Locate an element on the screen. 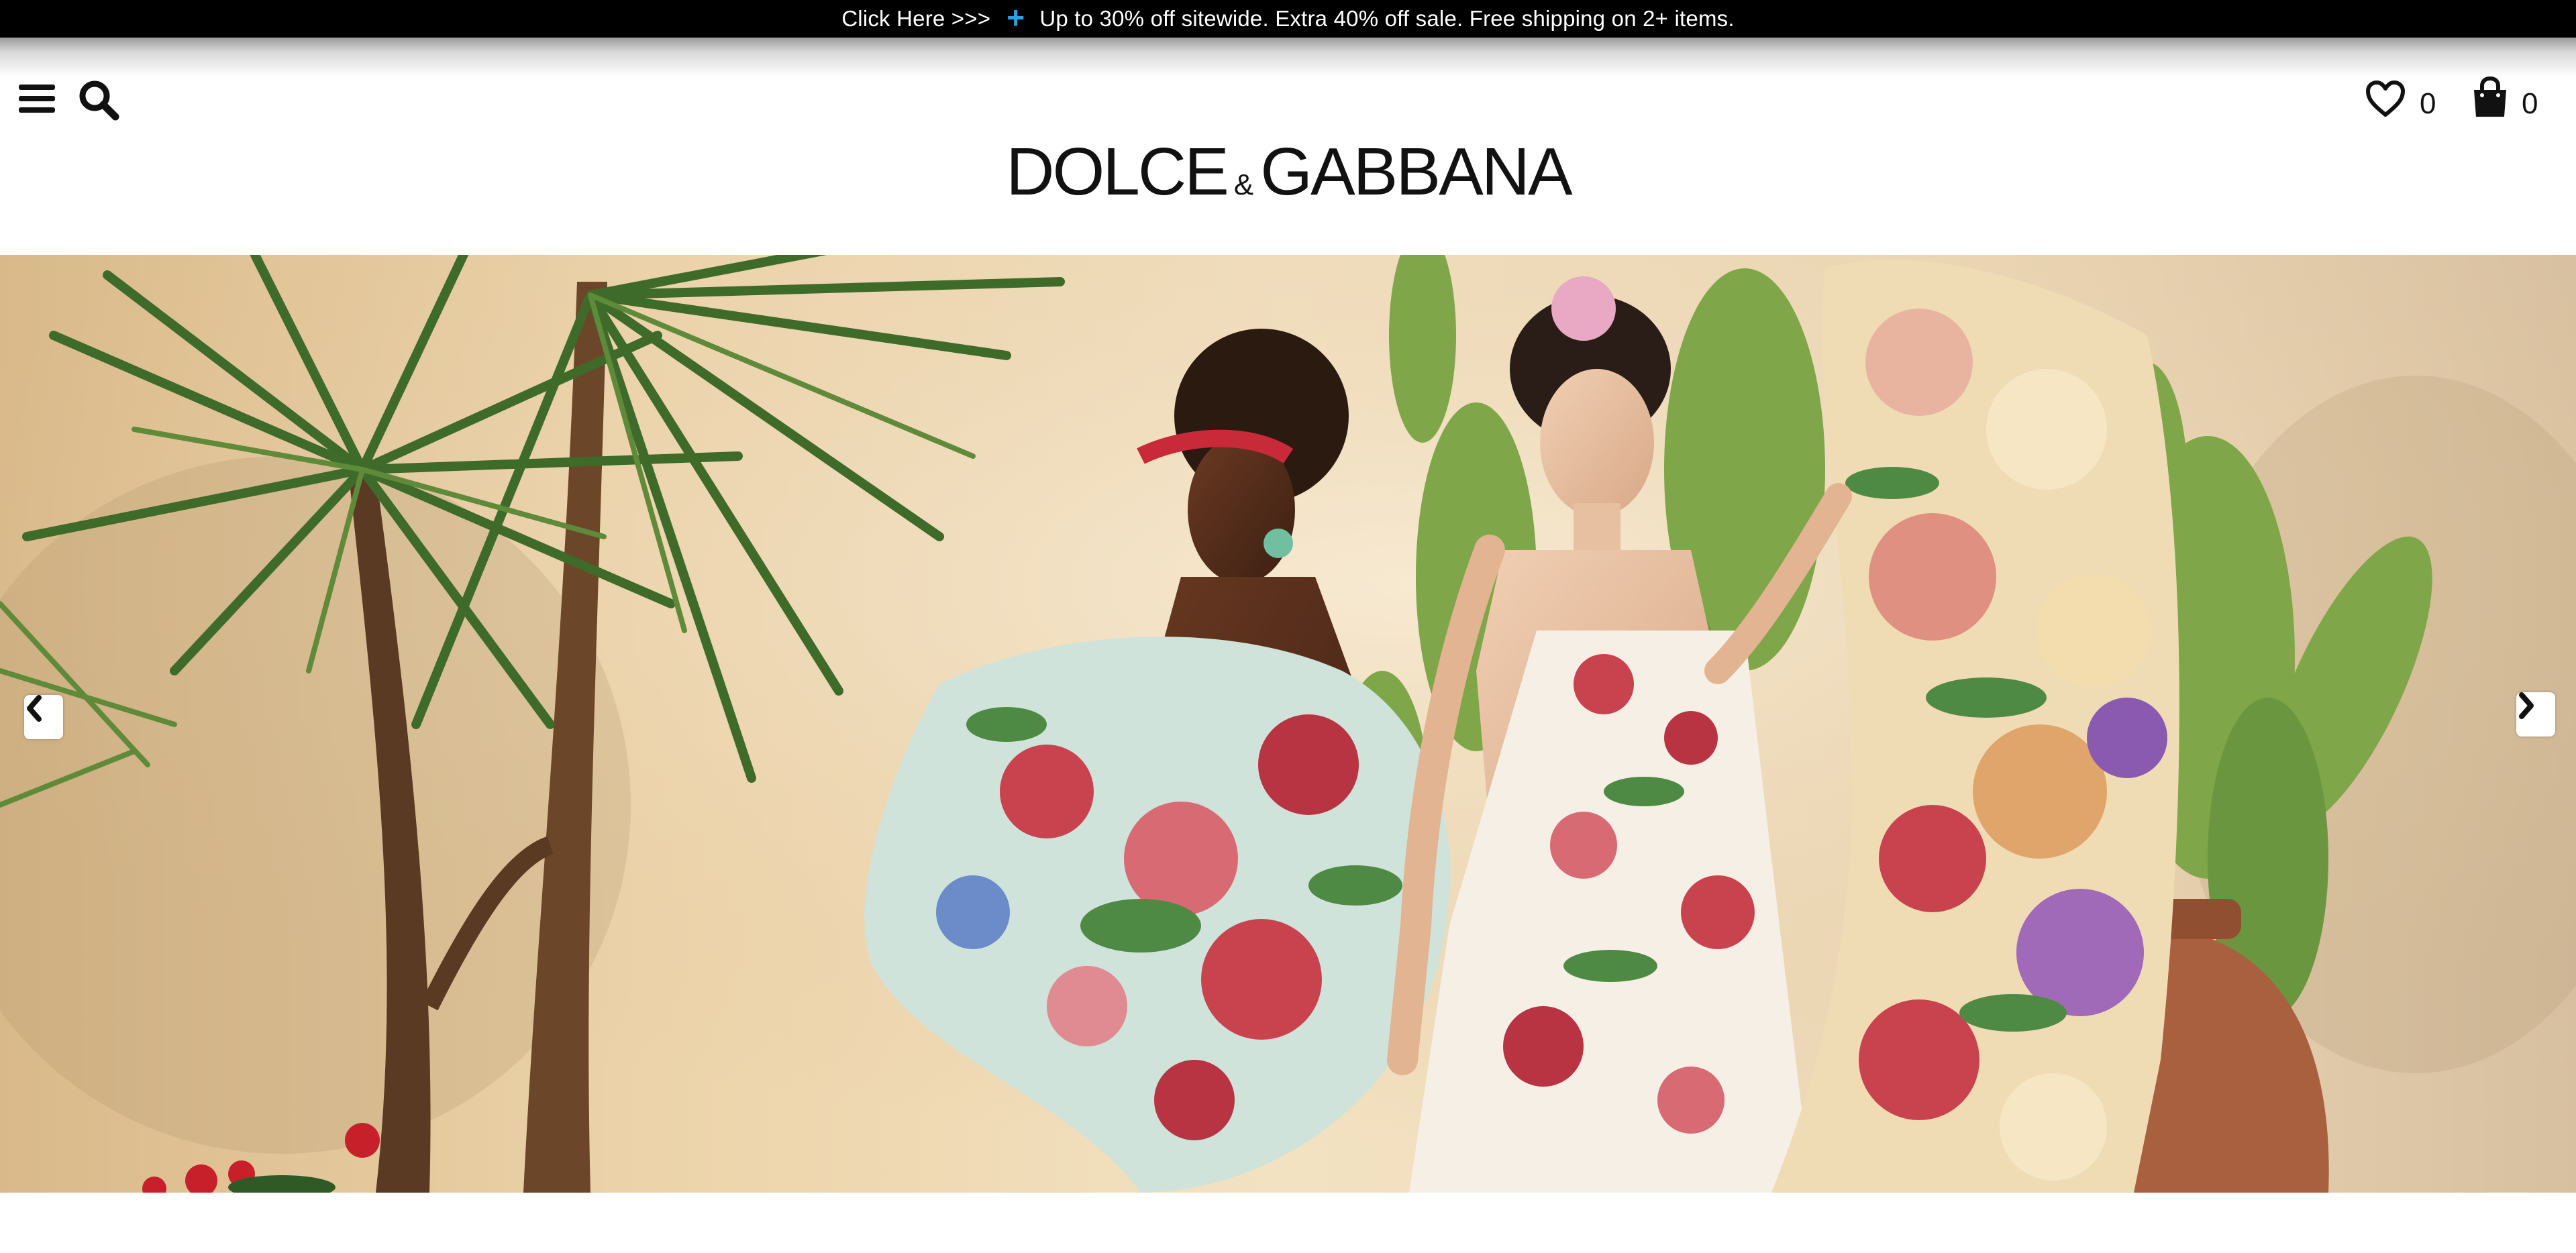 The height and width of the screenshot is (1253, 2576). bag-count: 0 is located at coordinates (2530, 103).